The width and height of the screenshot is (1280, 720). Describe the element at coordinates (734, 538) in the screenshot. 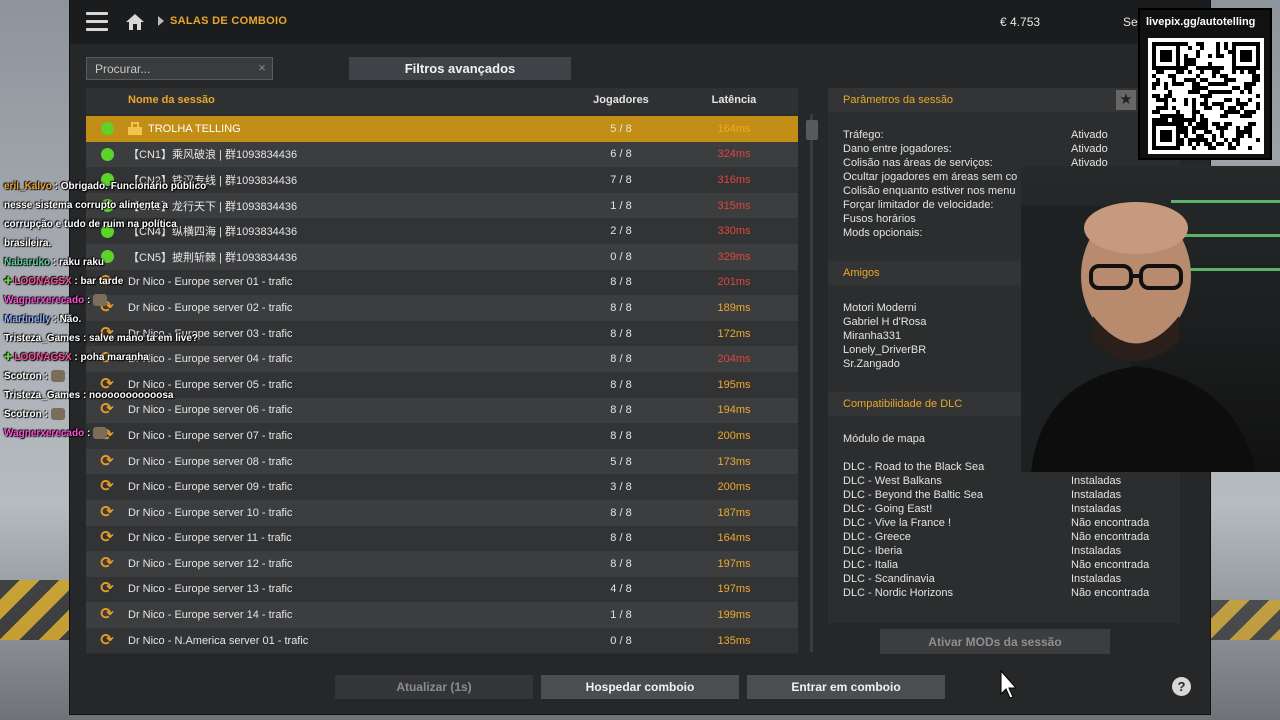

I see `latency-value: 164ms` at that location.